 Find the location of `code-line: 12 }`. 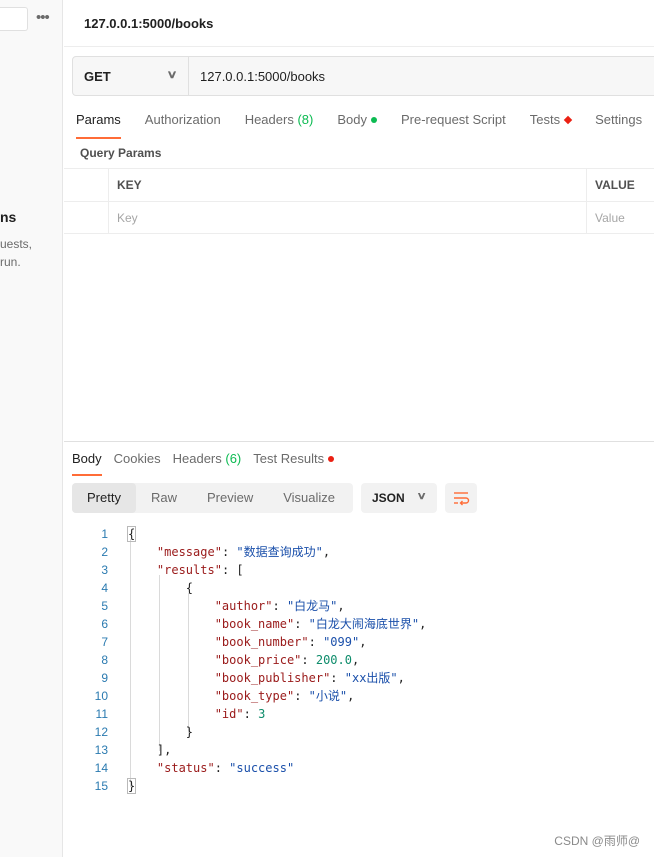

code-line: 12 } is located at coordinates (144, 732).